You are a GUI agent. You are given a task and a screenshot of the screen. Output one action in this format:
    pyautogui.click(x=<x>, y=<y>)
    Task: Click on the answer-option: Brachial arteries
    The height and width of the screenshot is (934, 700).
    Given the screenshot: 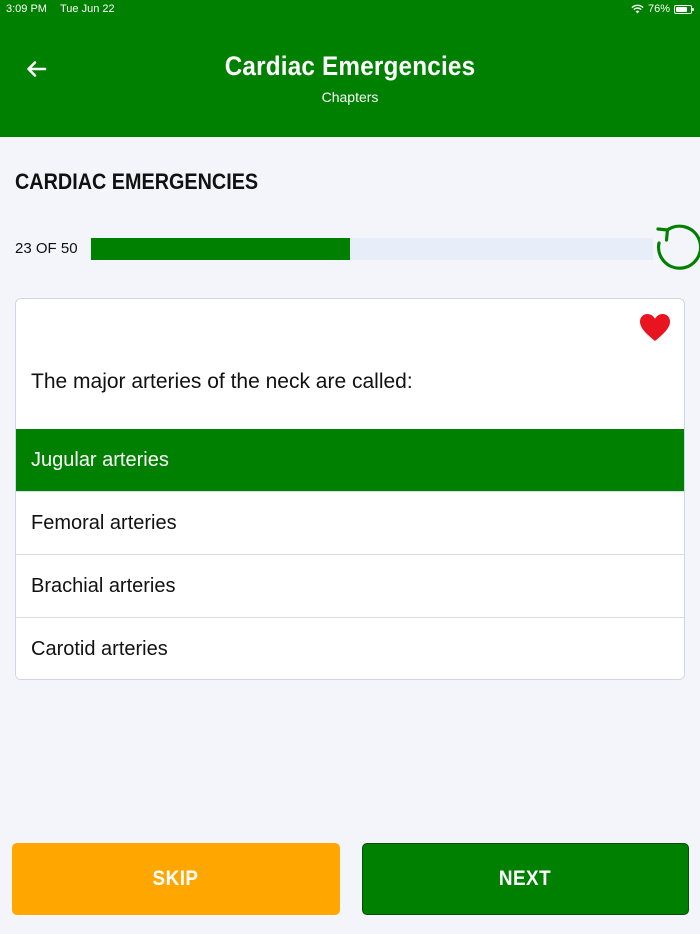 What is the action you would take?
    pyautogui.click(x=350, y=585)
    